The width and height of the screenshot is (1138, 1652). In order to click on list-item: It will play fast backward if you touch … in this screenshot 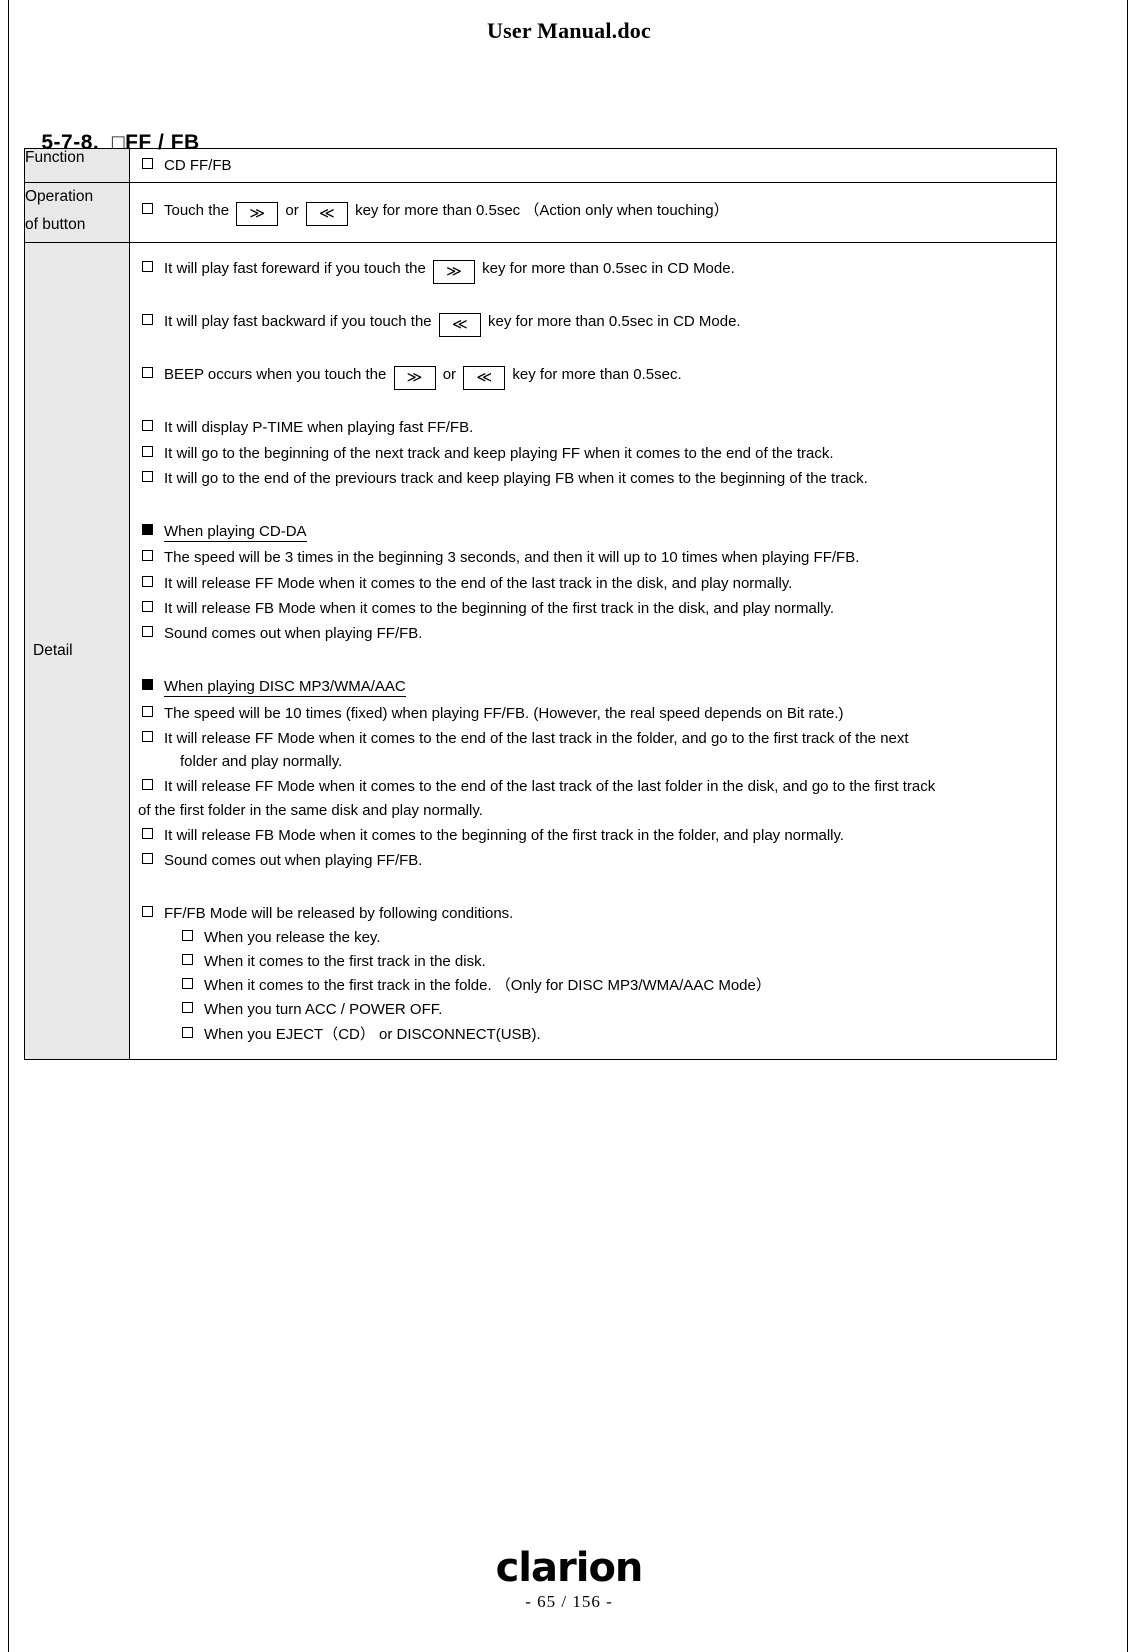, I will do `click(593, 324)`.